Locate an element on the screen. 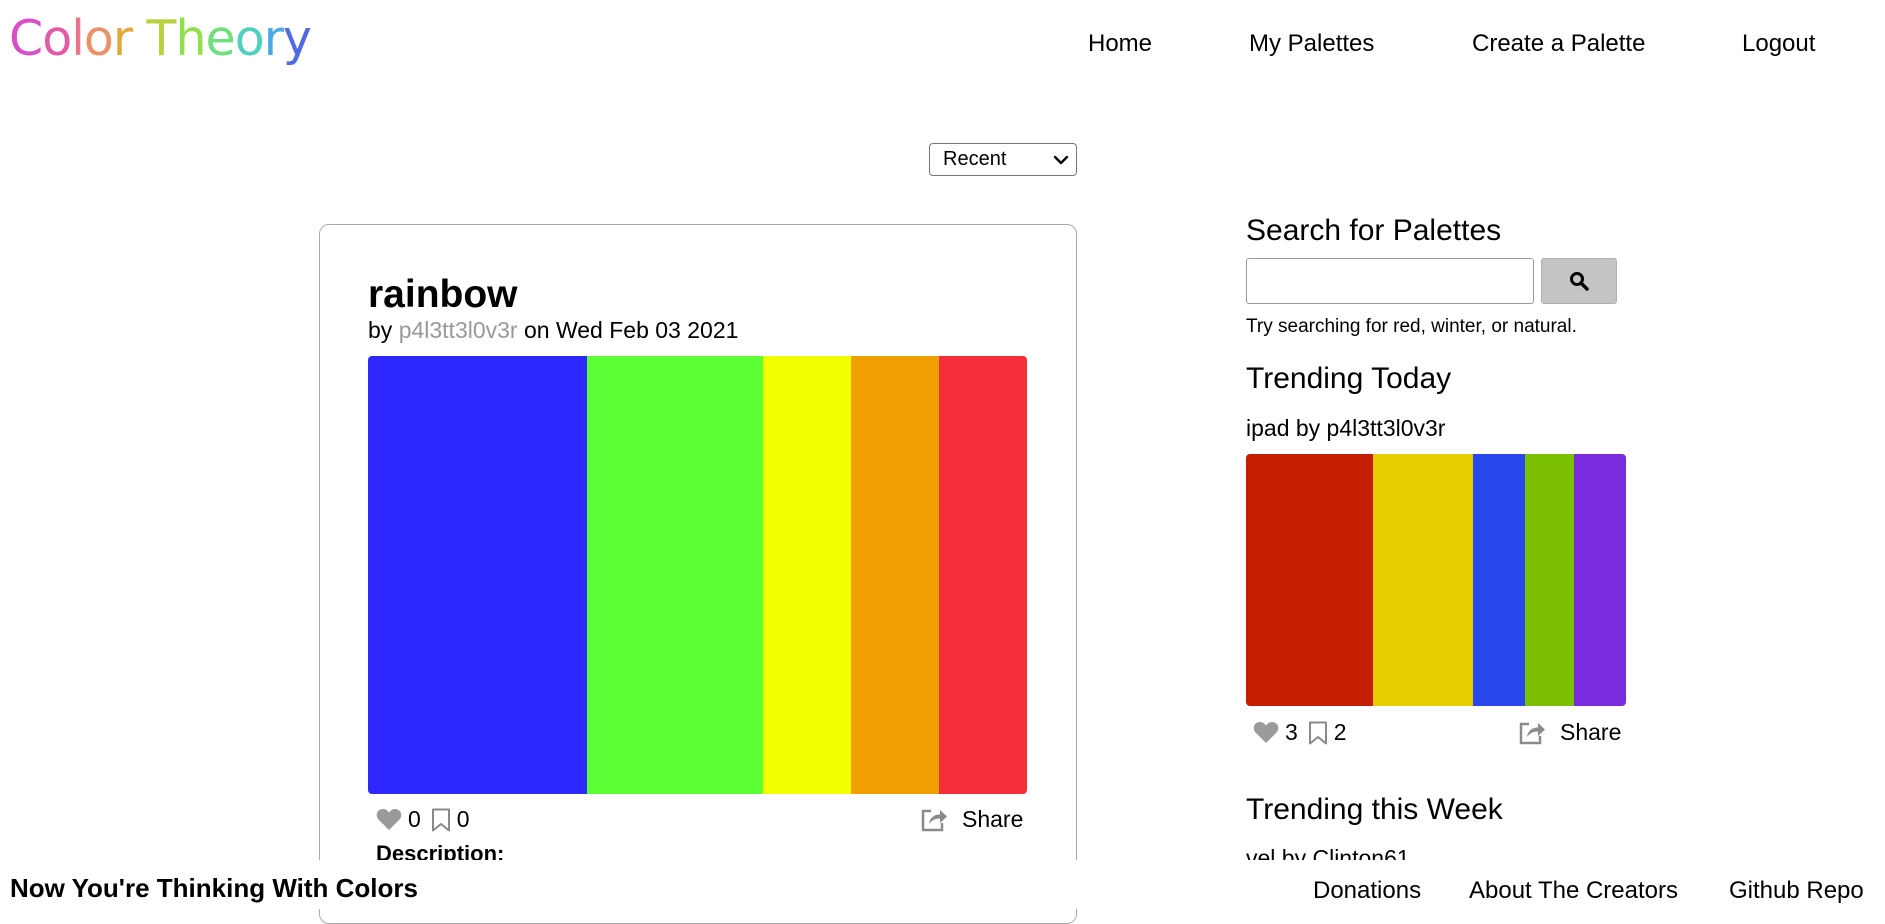 The image size is (1885, 924). chevron-down-icon is located at coordinates (1061, 159).